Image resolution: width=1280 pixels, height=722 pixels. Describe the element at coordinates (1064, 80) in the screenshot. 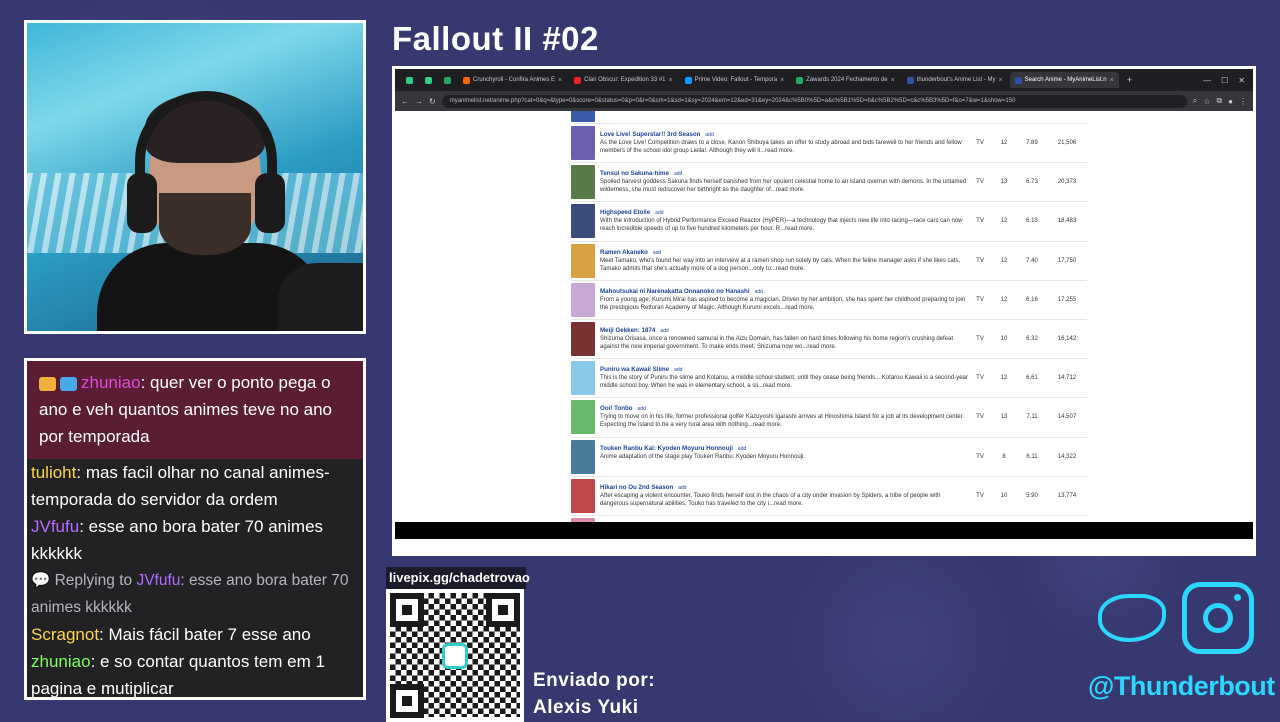

I see `browser-tab: Search Anime - MyAnimeList.n ×` at that location.